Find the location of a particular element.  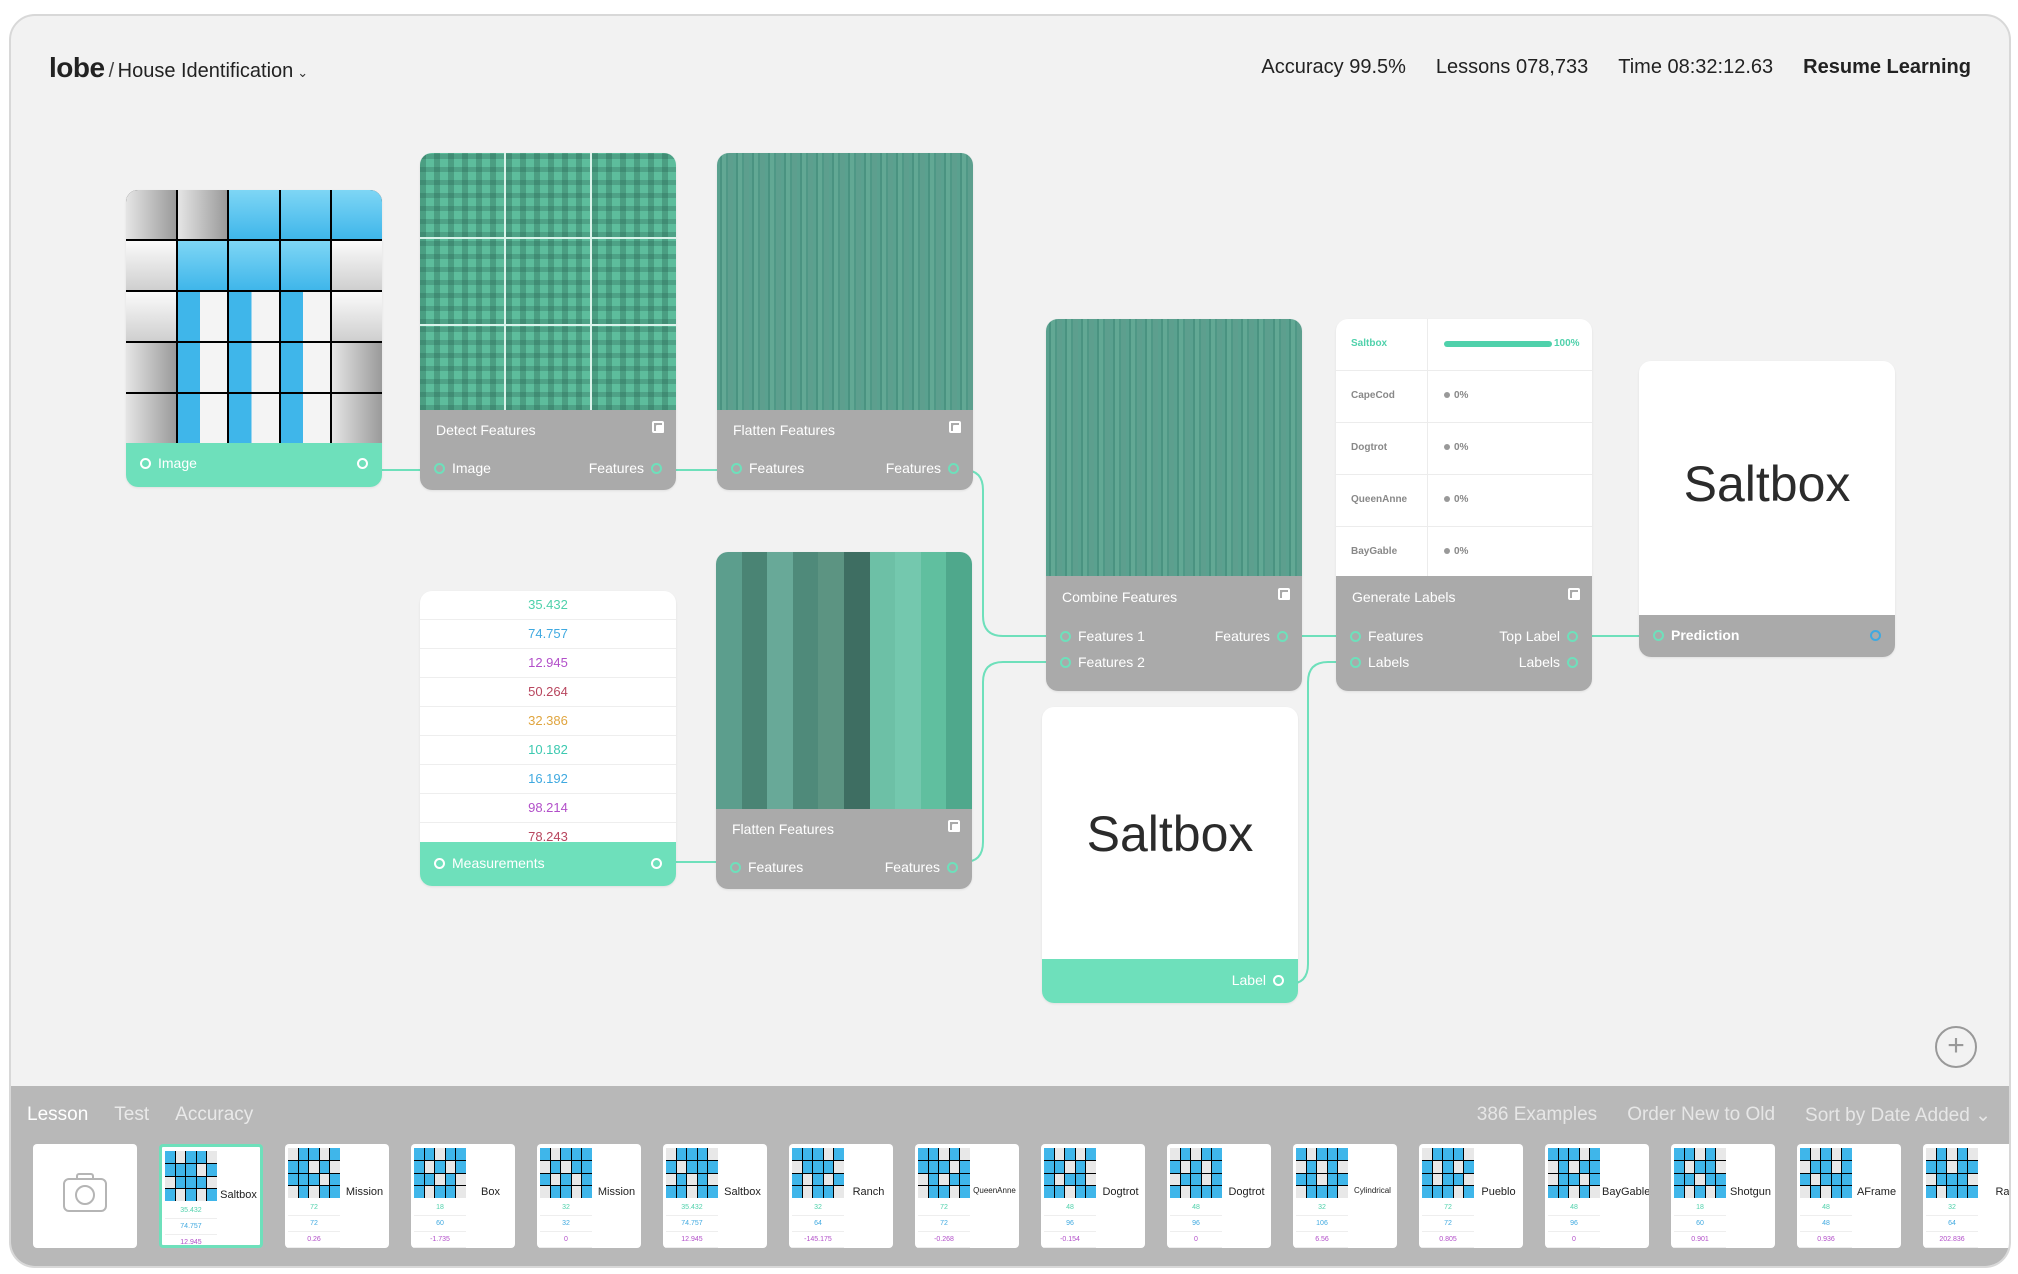

thumbnail-label: Box is located at coordinates (490, 1192).